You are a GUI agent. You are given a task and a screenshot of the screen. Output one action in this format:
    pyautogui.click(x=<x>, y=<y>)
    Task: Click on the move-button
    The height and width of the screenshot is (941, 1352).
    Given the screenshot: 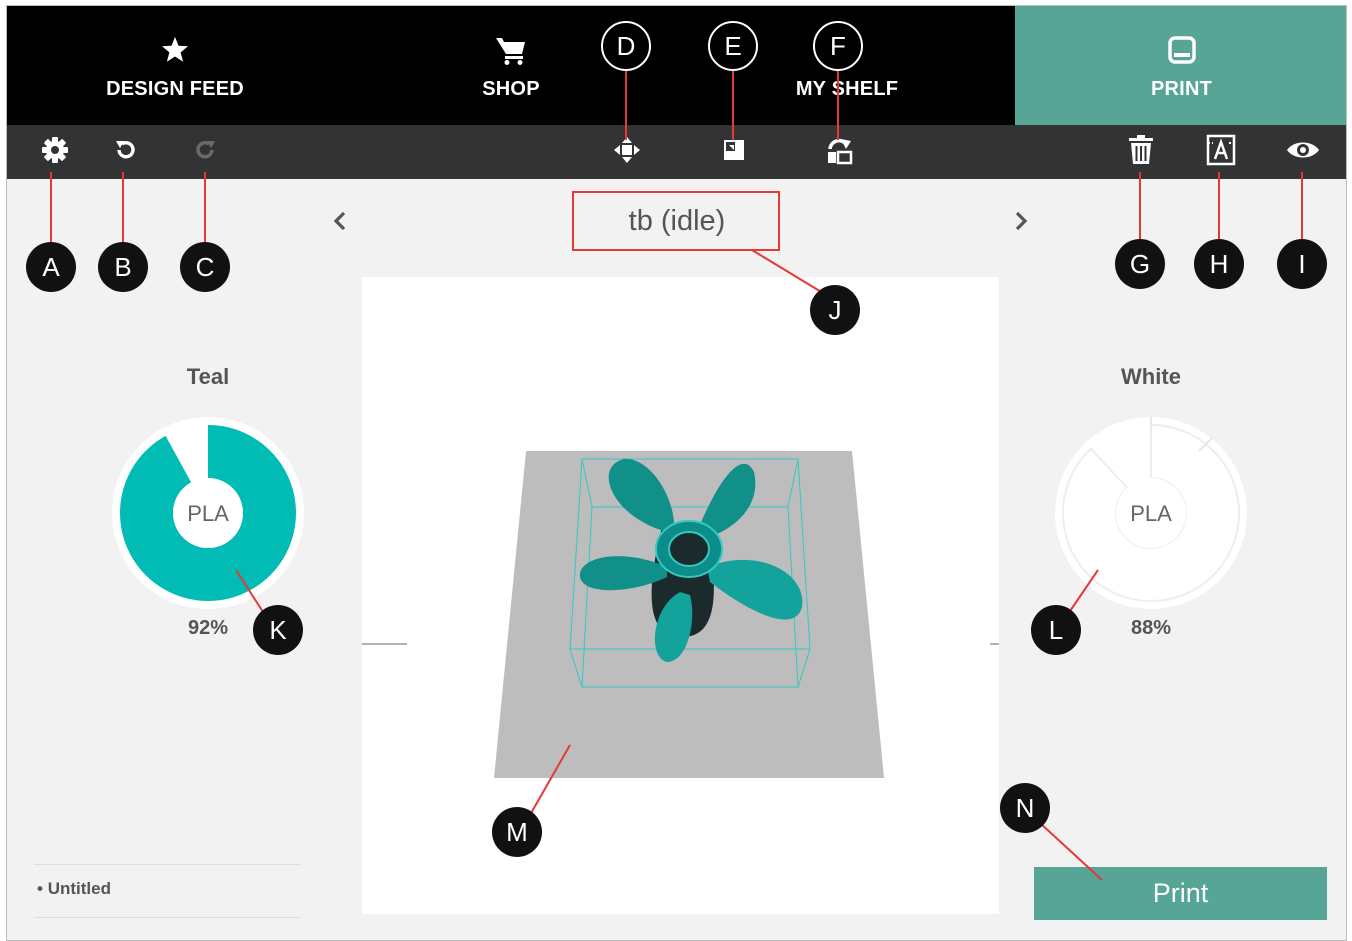 What is the action you would take?
    pyautogui.click(x=627, y=152)
    